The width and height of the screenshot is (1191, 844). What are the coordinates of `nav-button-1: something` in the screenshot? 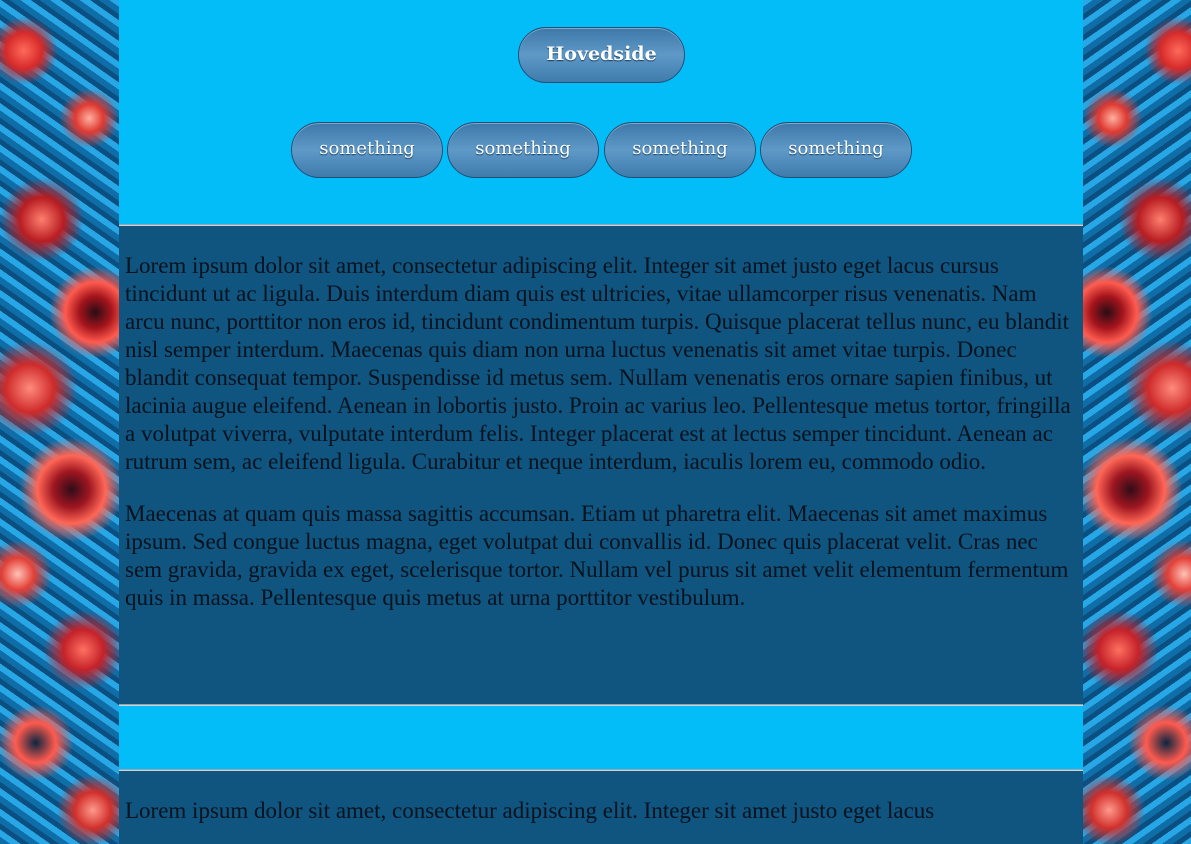 It's located at (367, 150).